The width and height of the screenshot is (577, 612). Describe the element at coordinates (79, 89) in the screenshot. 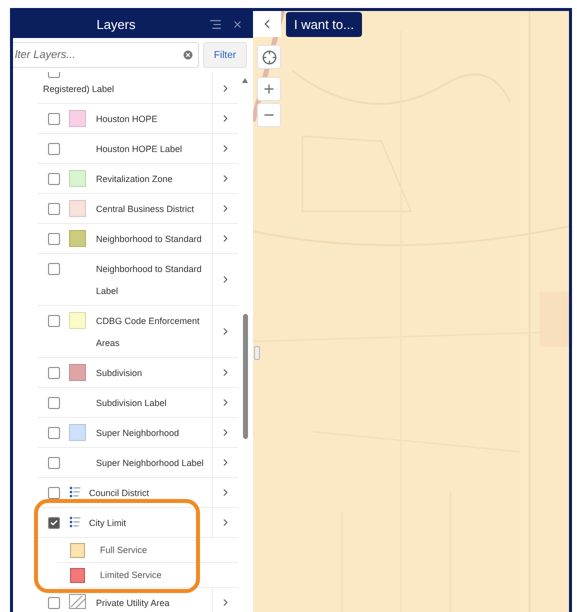

I see `layer-name: Registered) Label` at that location.